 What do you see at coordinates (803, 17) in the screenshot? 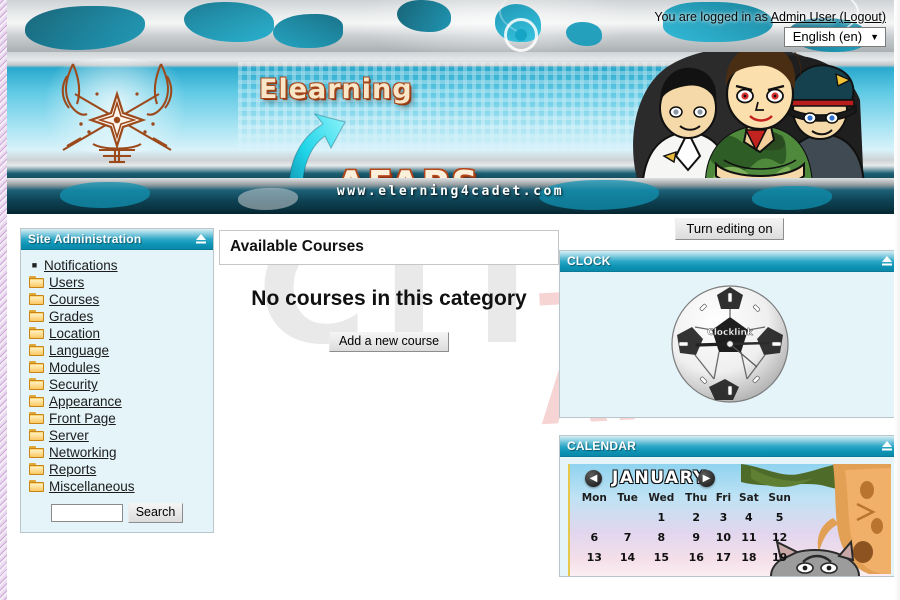
I see `user-profile-link: Admin User` at bounding box center [803, 17].